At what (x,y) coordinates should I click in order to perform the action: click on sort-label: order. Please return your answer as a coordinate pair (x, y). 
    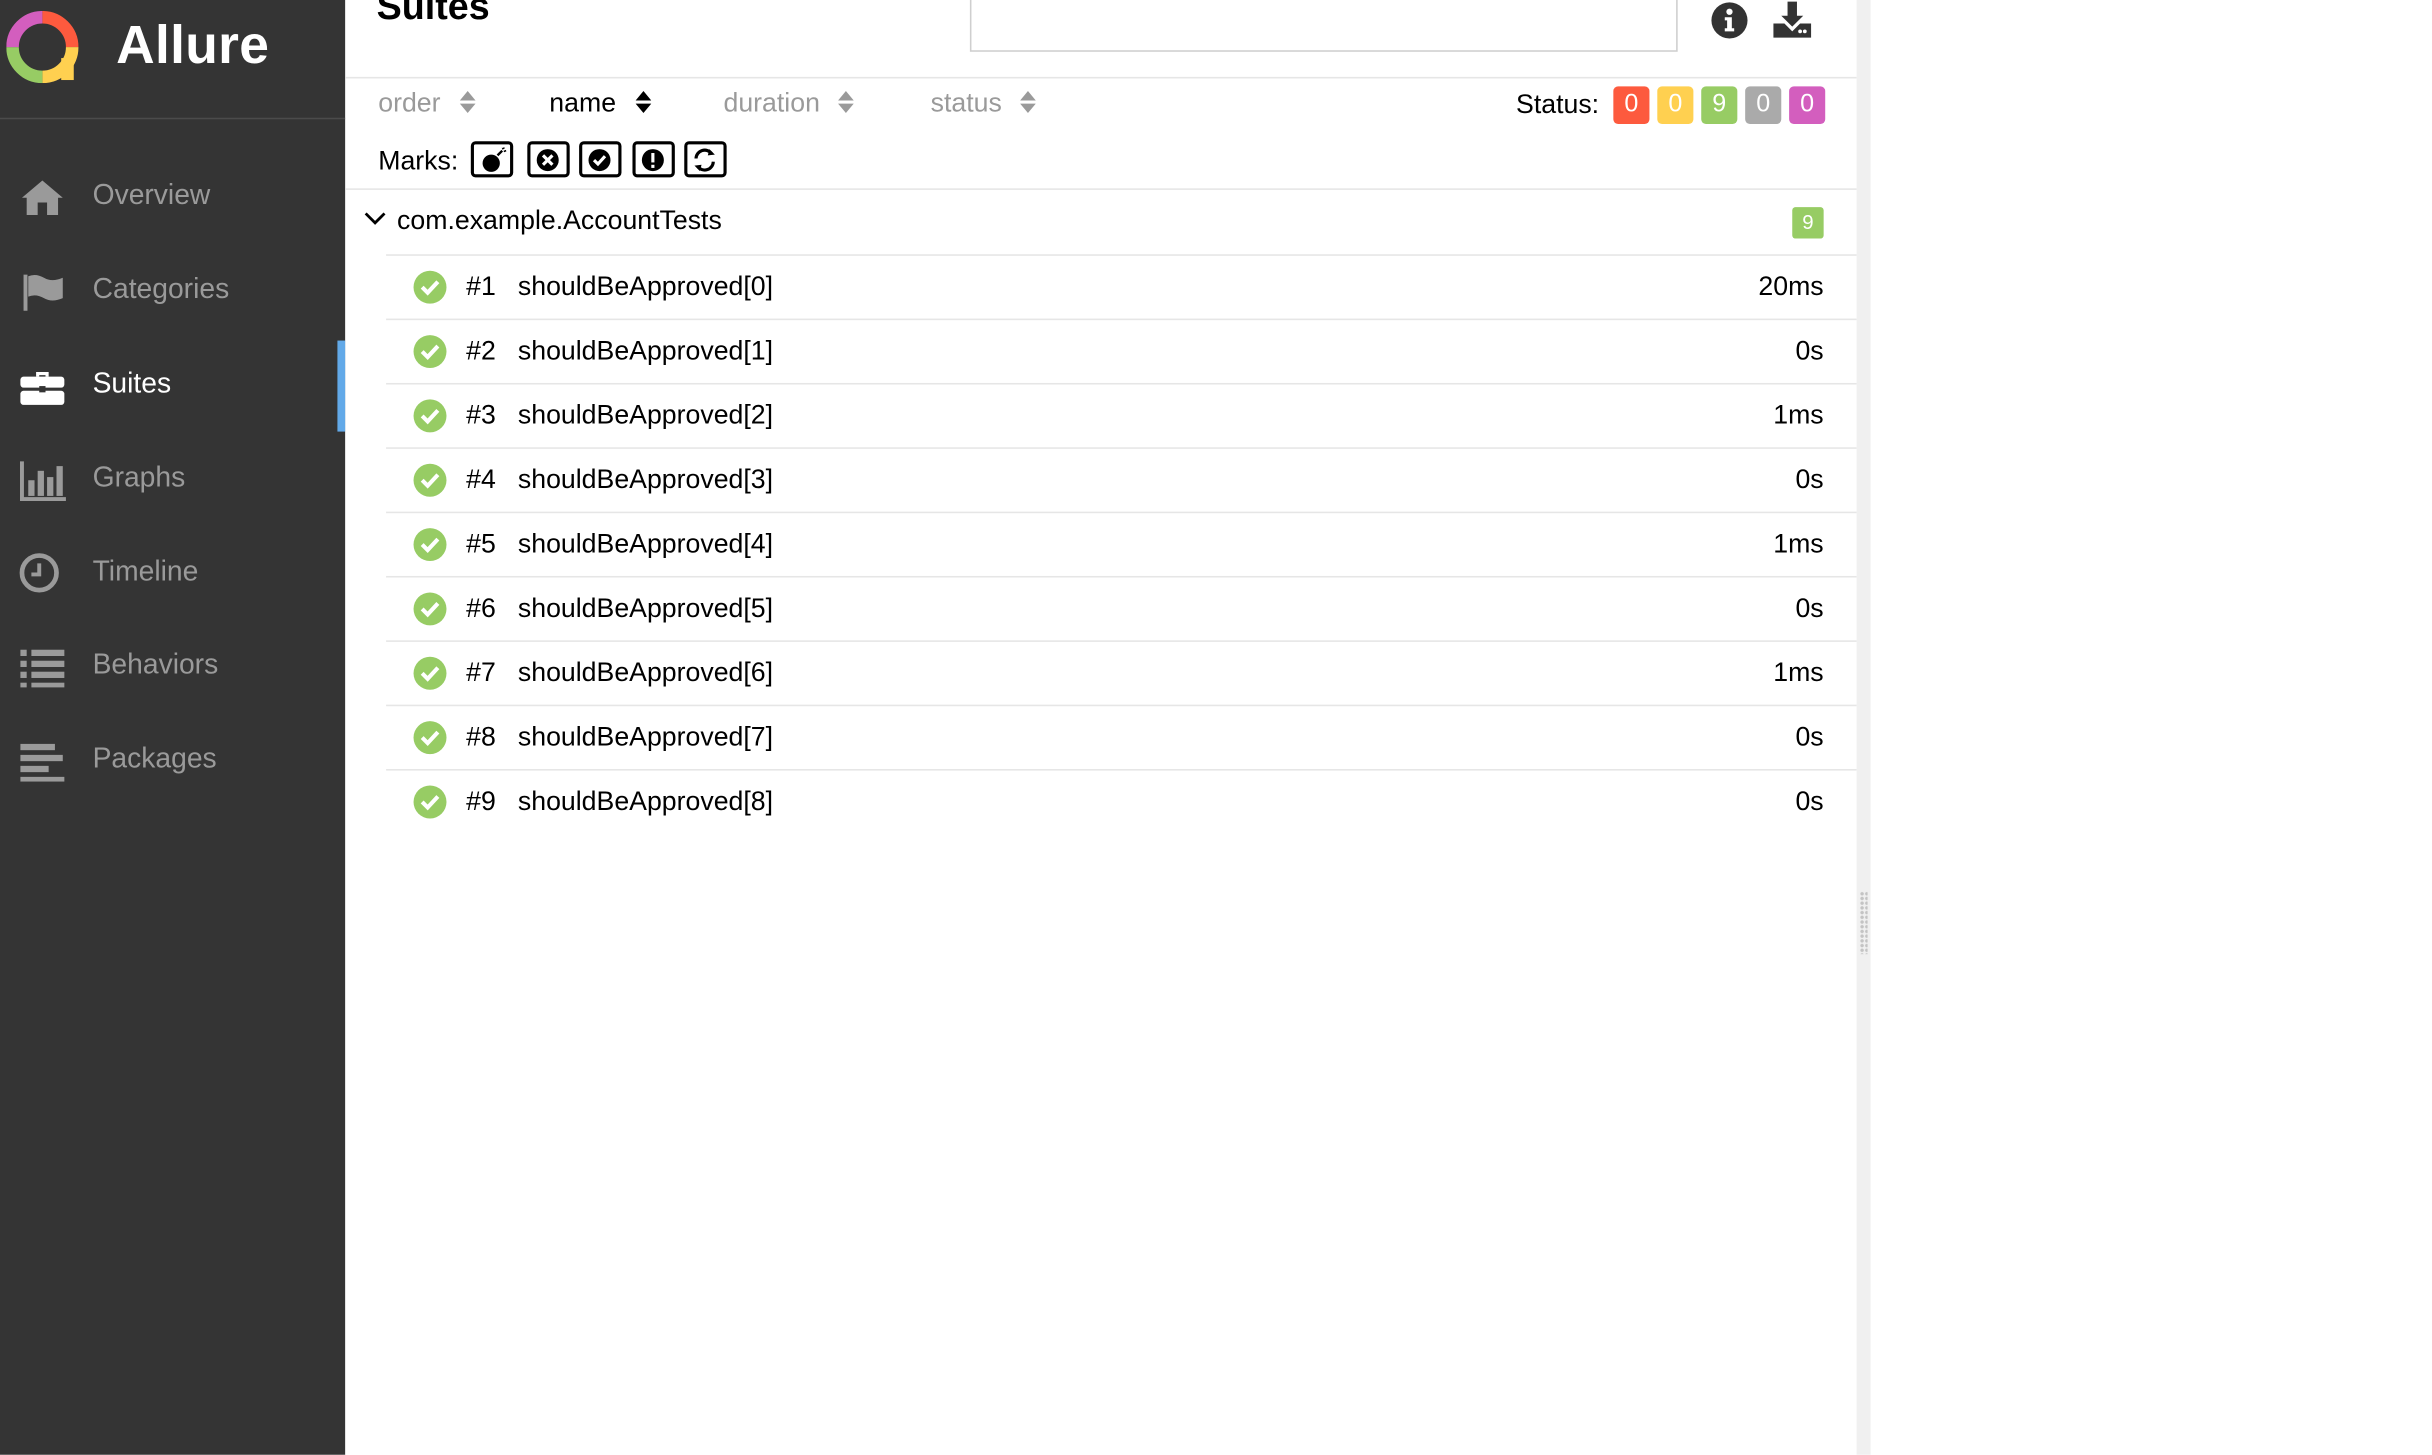
    Looking at the image, I should click on (409, 102).